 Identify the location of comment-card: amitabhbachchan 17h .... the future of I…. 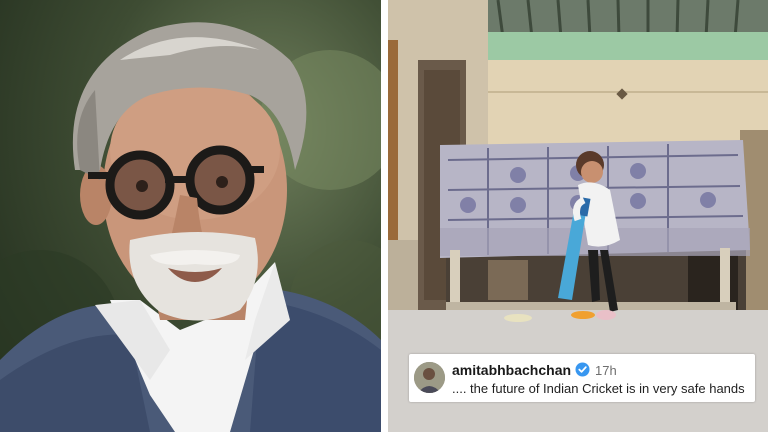
(582, 378).